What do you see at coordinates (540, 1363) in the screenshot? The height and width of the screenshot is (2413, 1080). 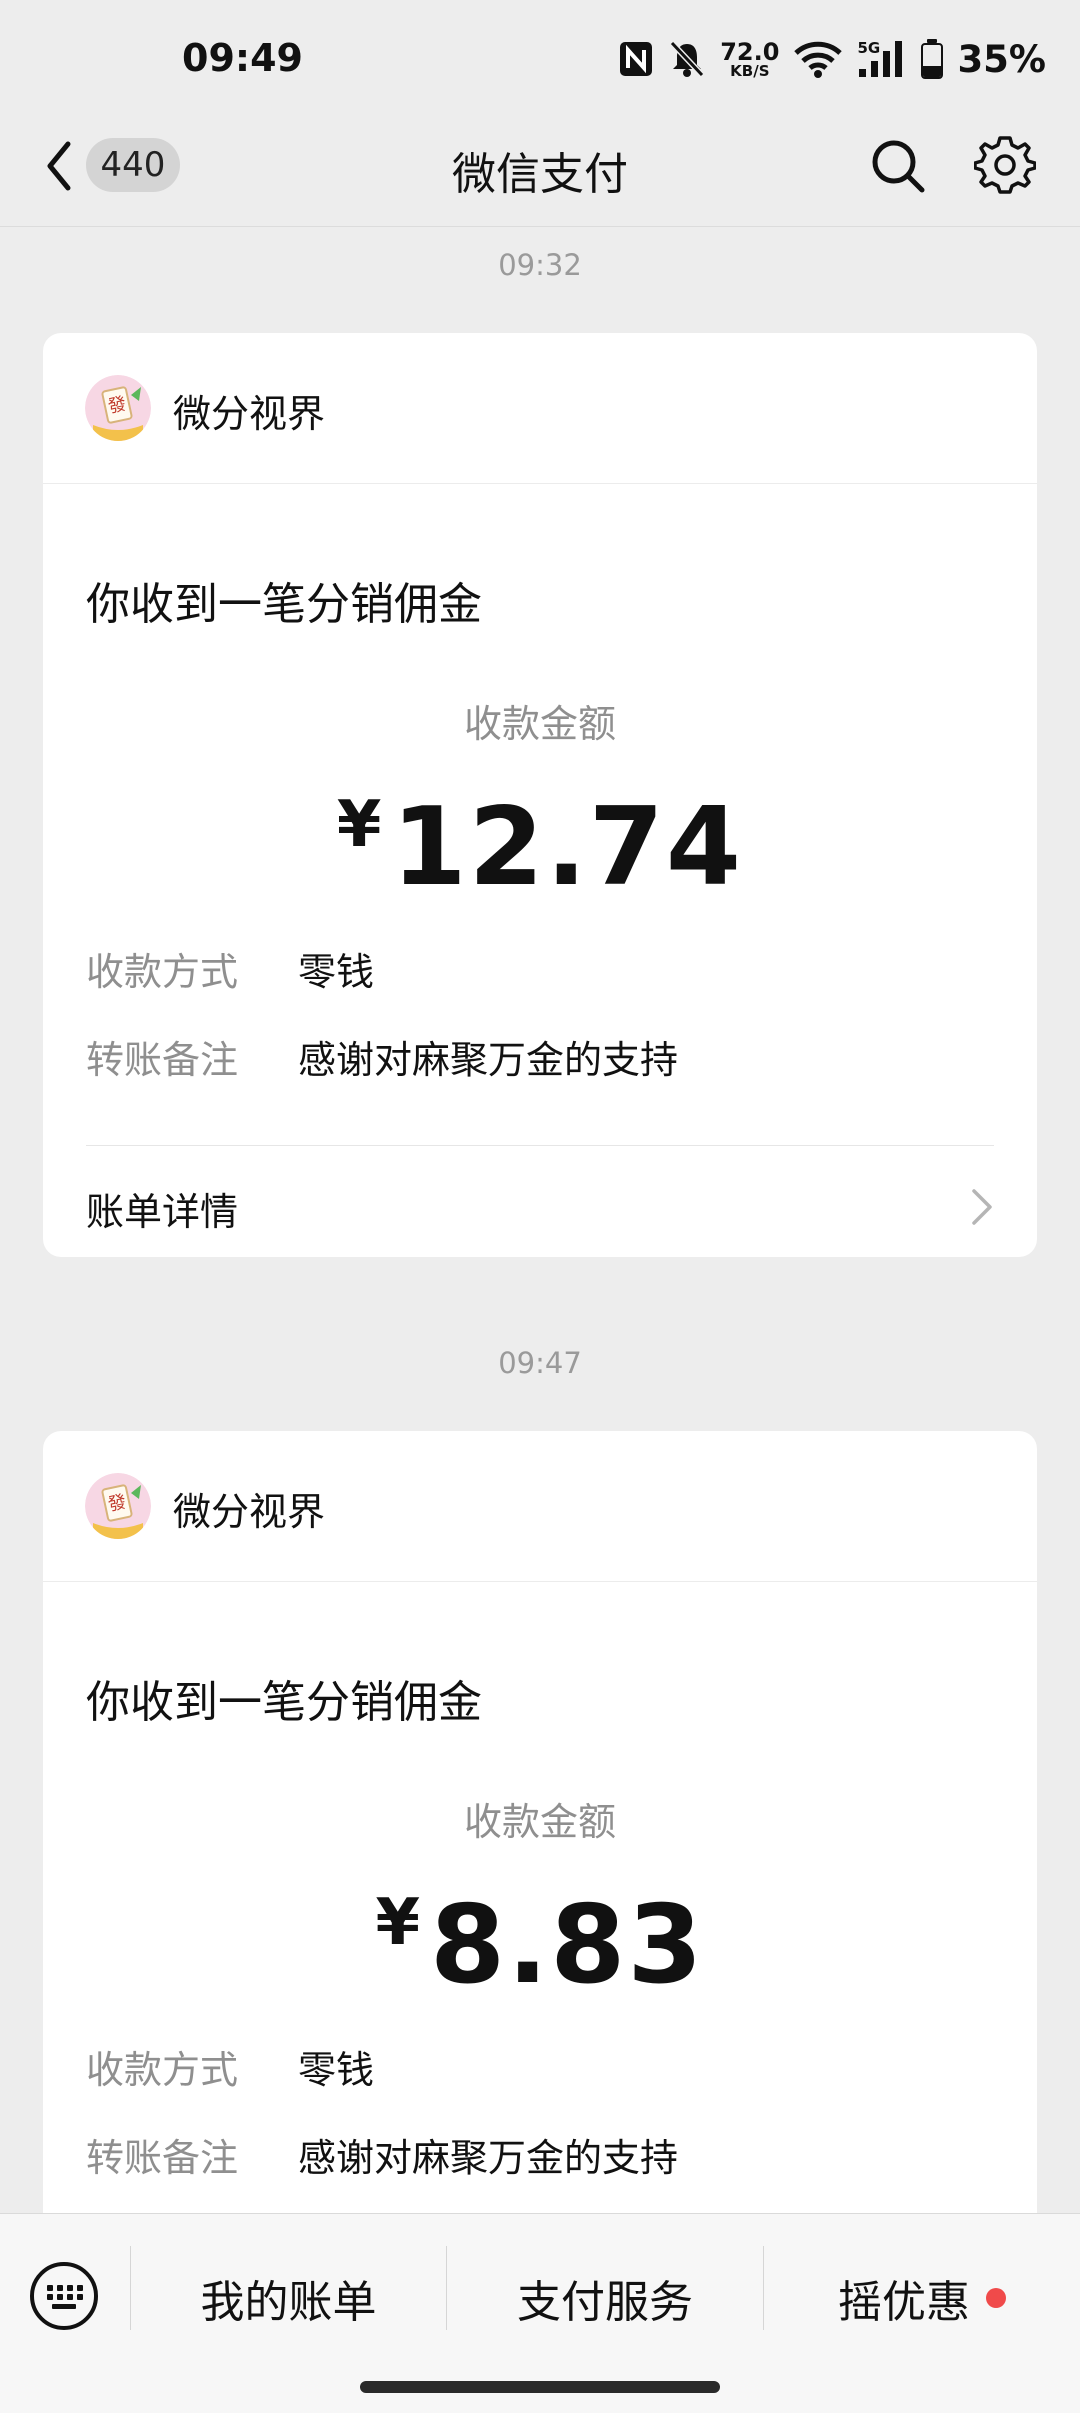 I see `message-timestamp: 09:47` at bounding box center [540, 1363].